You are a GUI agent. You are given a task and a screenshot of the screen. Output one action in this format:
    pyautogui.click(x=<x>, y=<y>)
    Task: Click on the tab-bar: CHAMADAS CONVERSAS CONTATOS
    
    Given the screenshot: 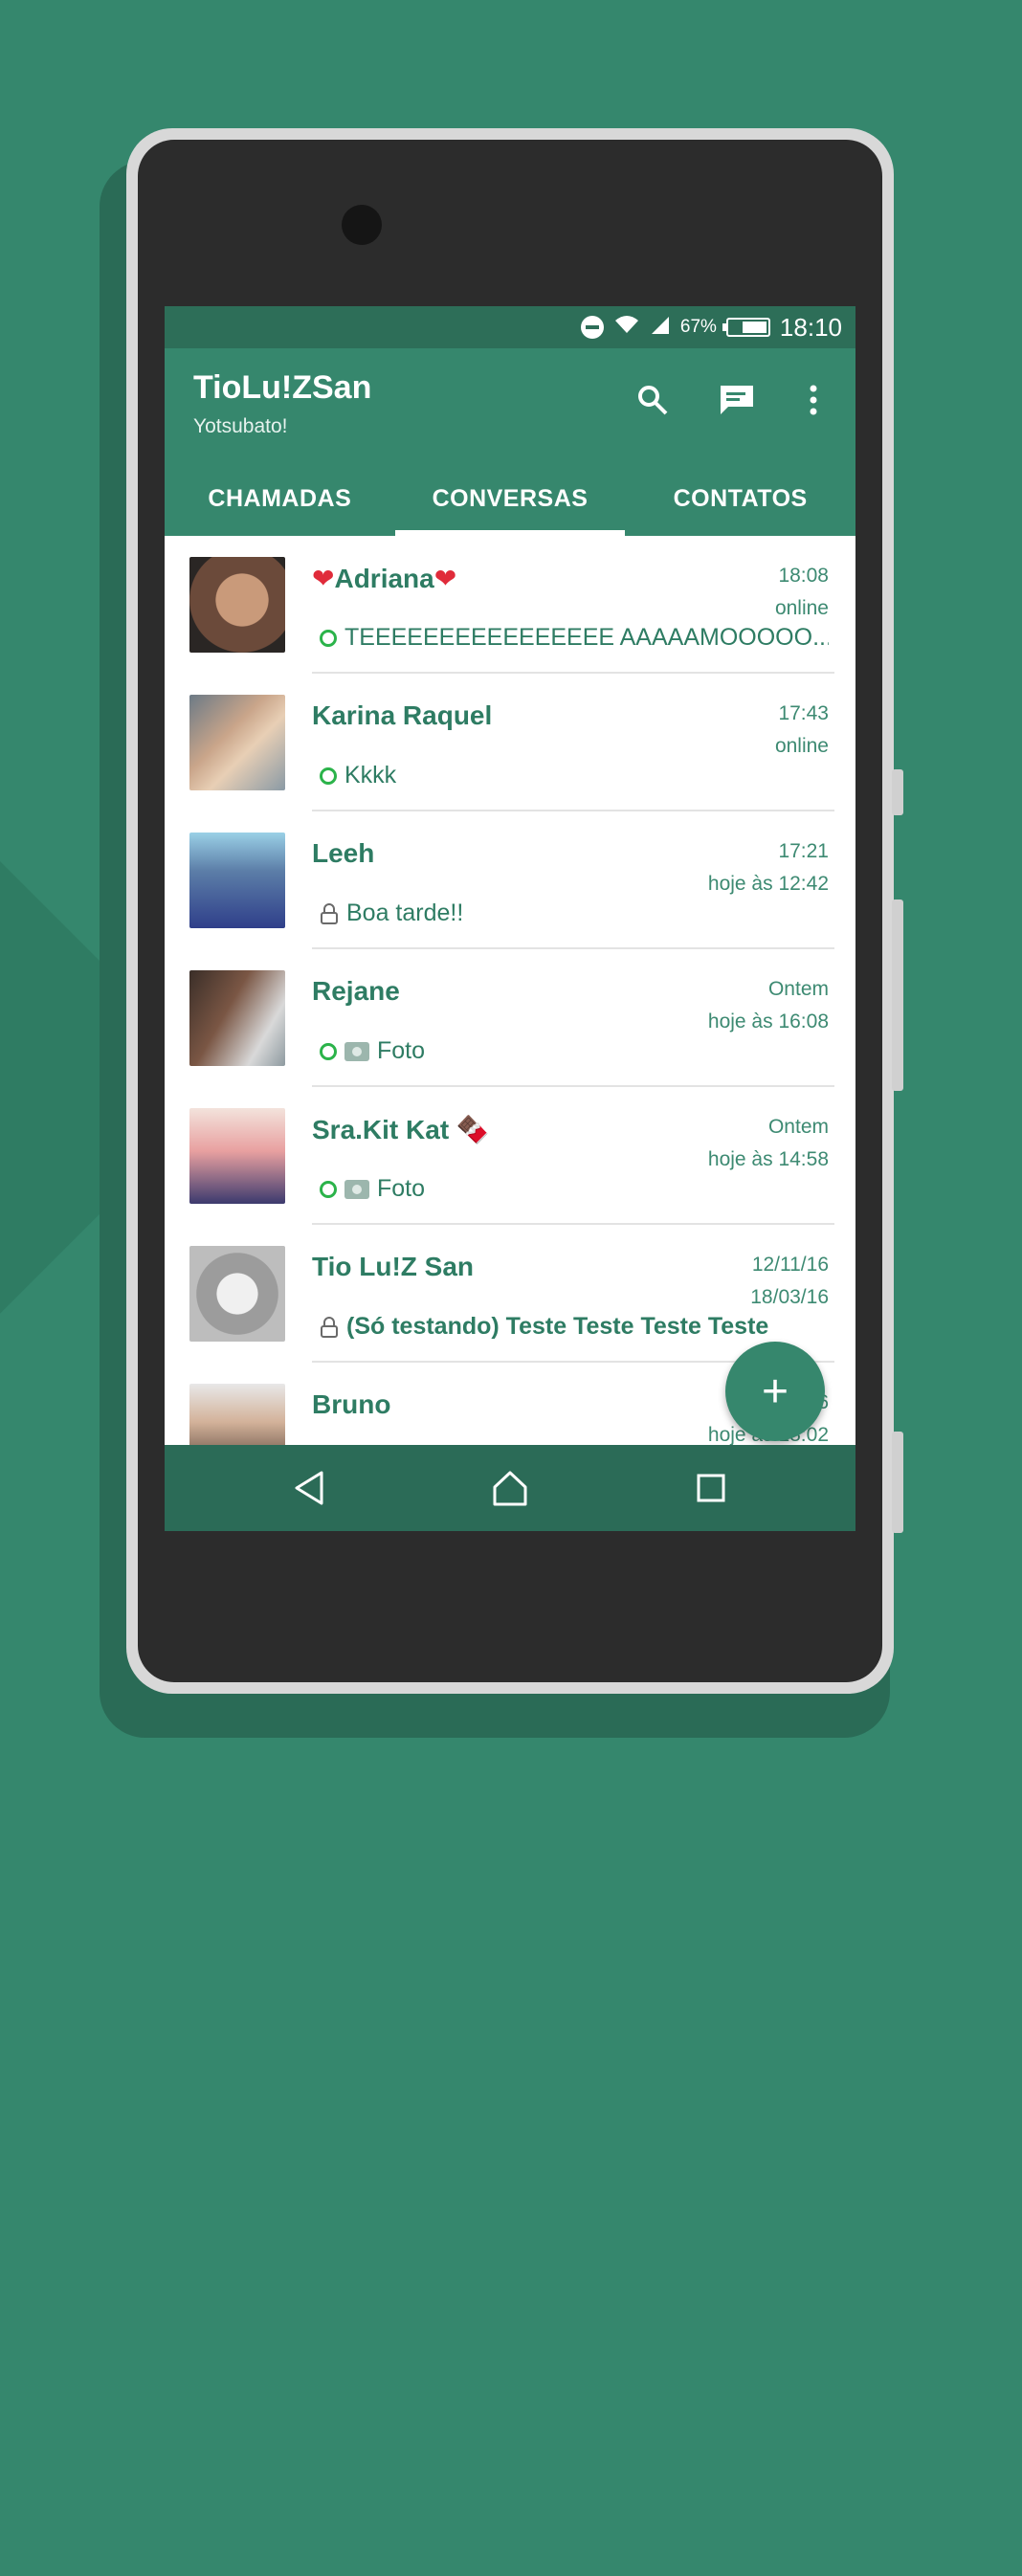 What is the action you would take?
    pyautogui.click(x=510, y=499)
    